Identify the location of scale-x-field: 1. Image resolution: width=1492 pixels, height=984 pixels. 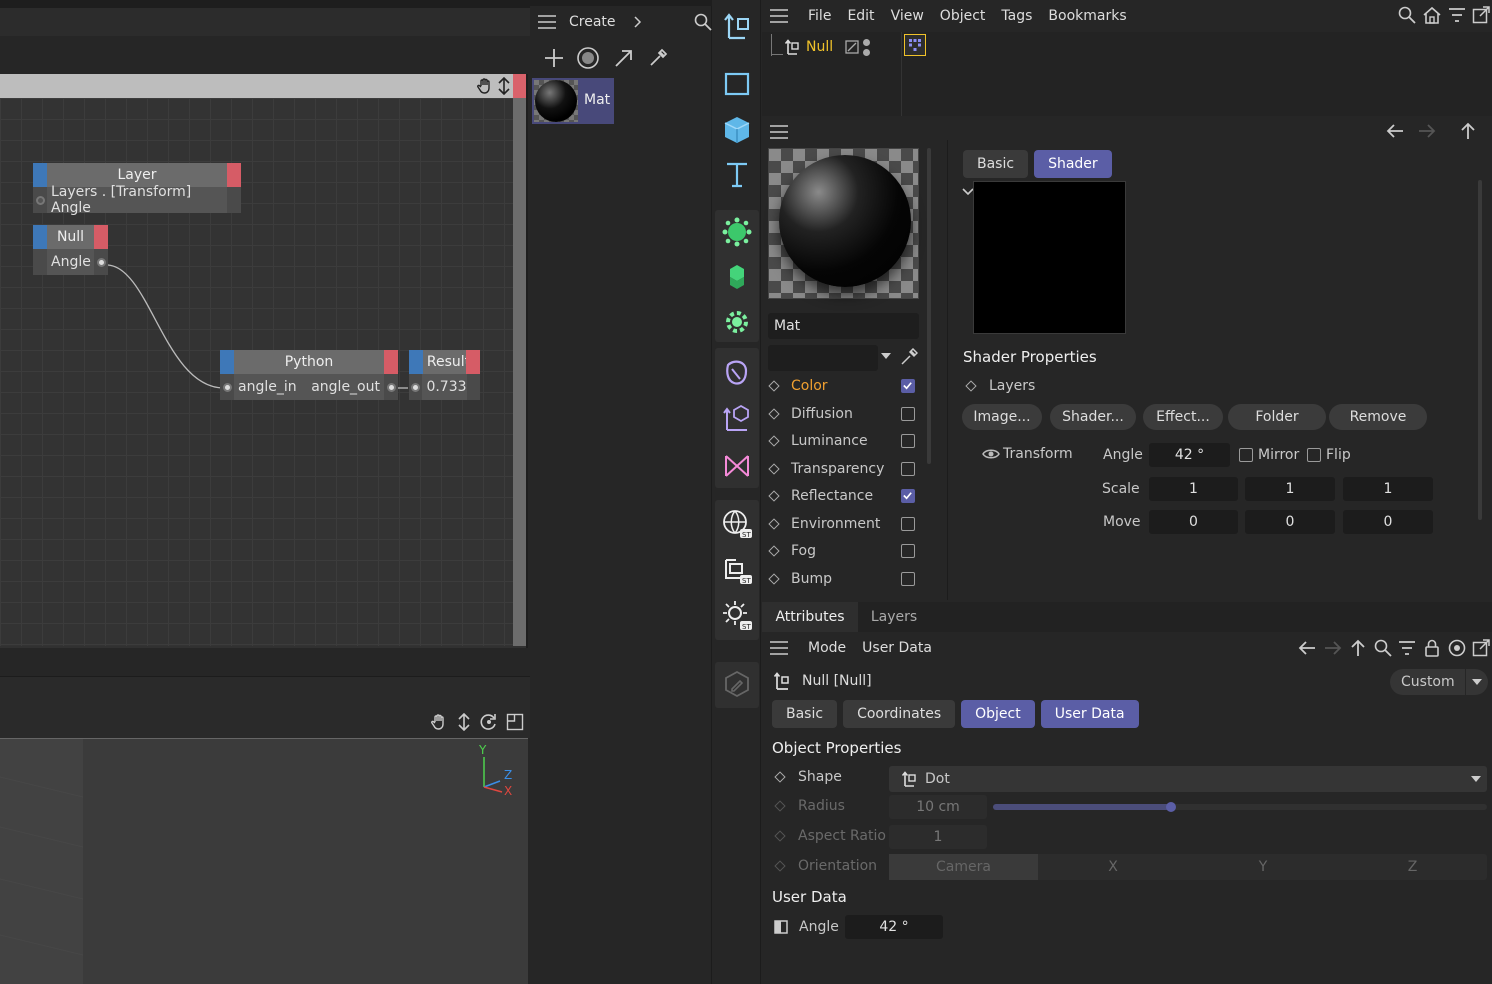
(1193, 489).